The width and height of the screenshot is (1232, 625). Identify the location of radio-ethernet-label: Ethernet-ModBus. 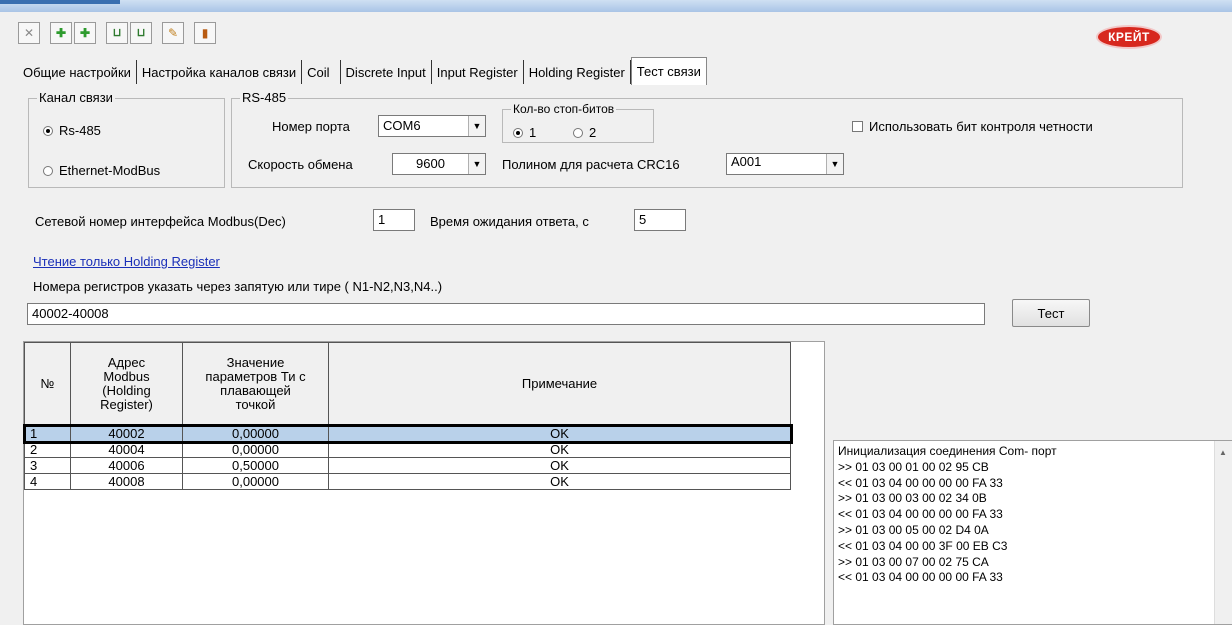
(110, 170).